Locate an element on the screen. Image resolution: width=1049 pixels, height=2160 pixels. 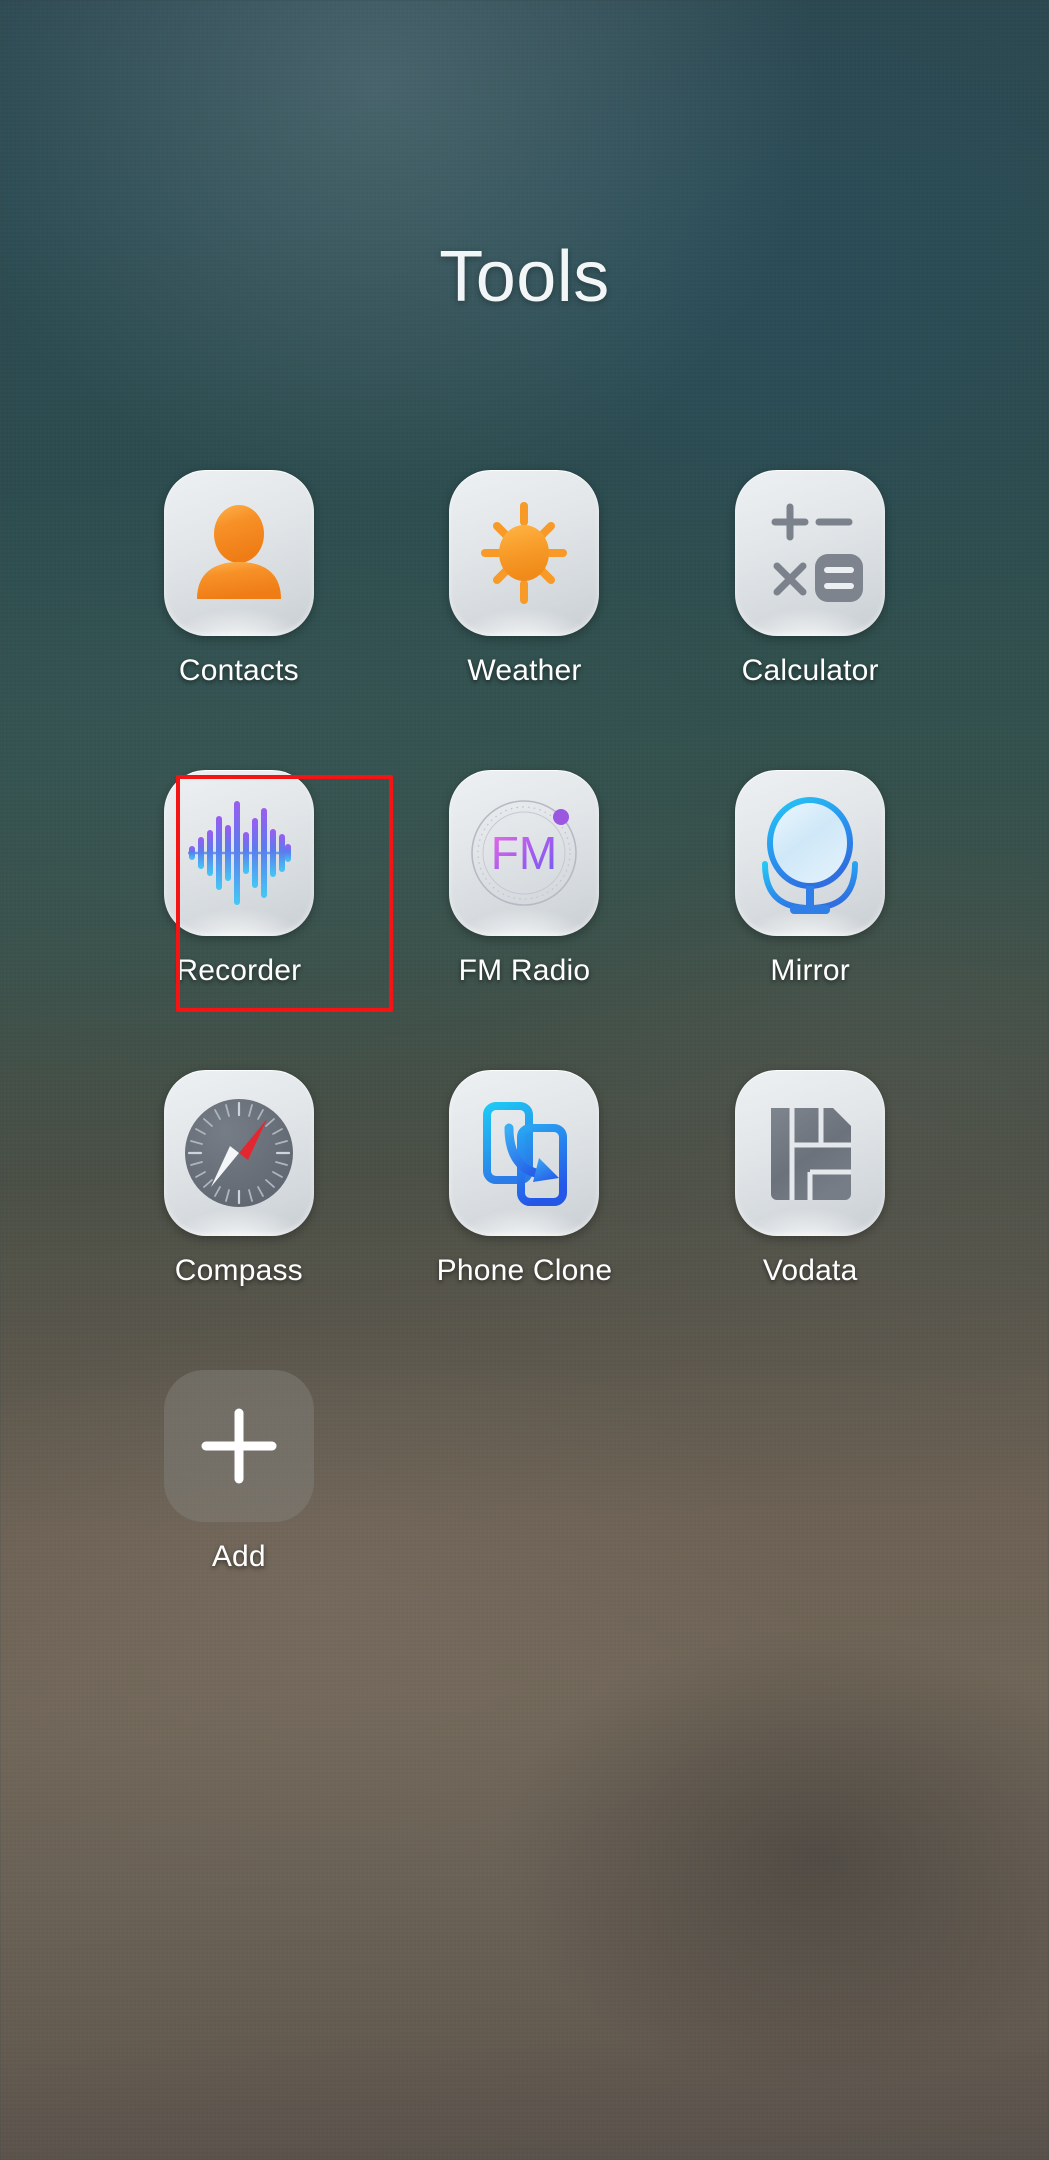
app-weather: Weather is located at coordinates (524, 579).